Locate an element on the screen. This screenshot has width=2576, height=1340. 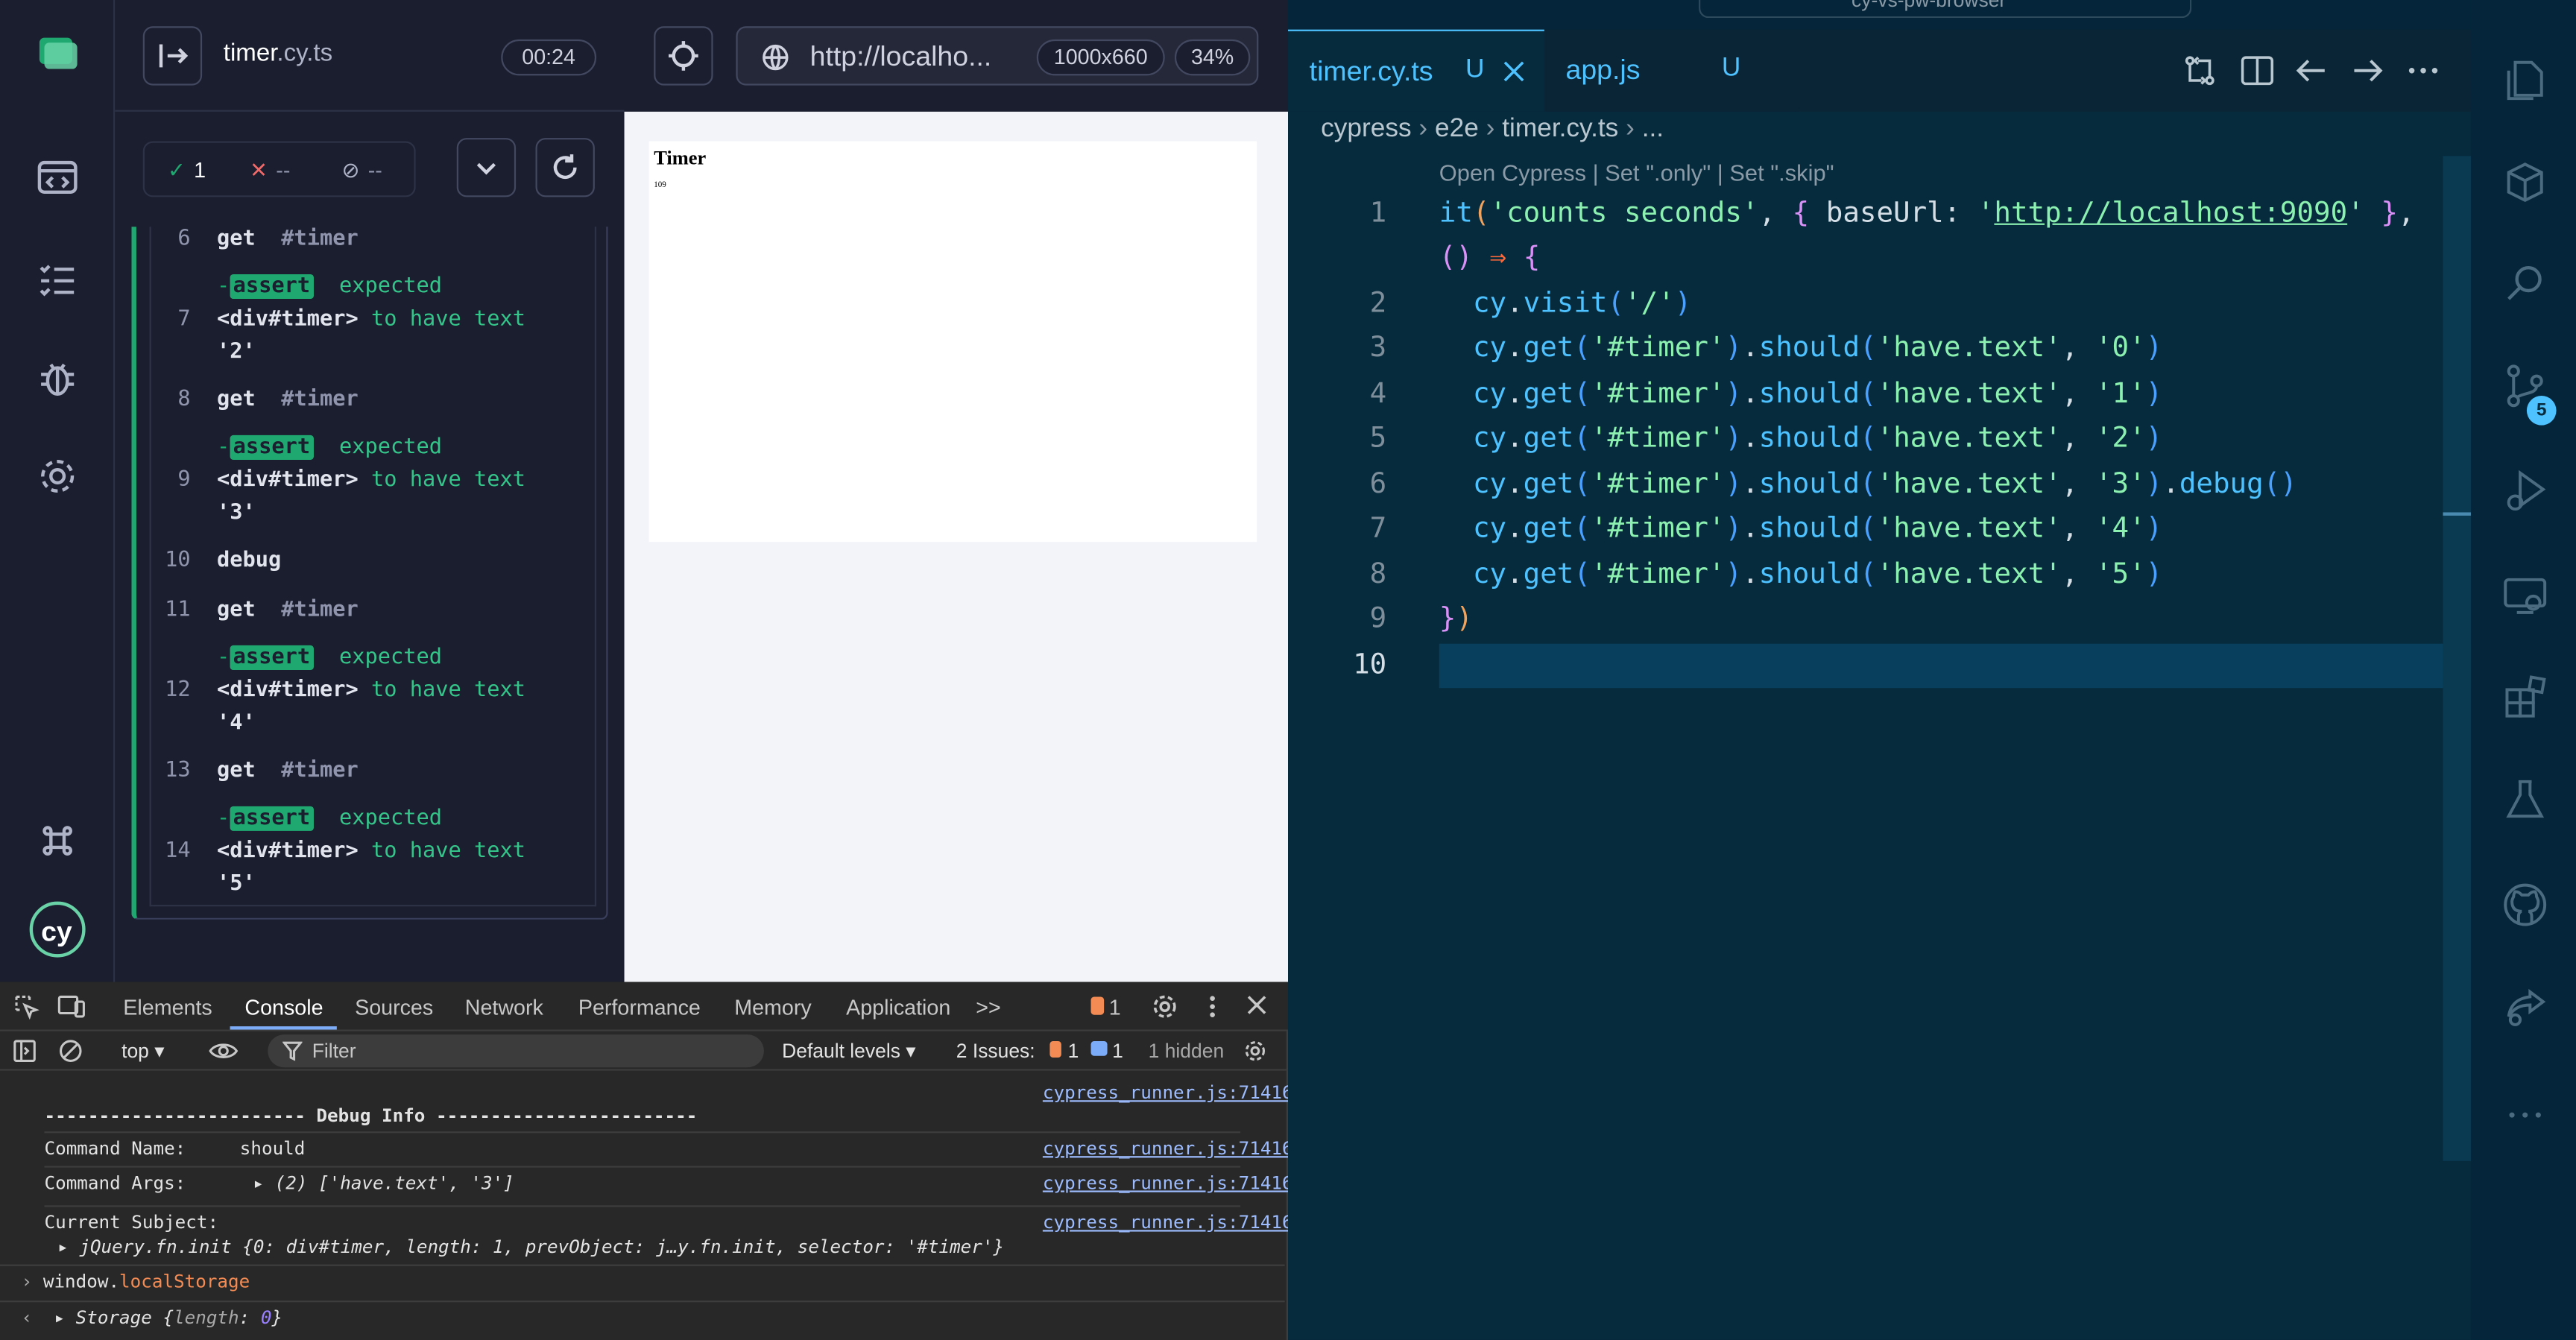
testing-flask-icon is located at coordinates (2525, 799).